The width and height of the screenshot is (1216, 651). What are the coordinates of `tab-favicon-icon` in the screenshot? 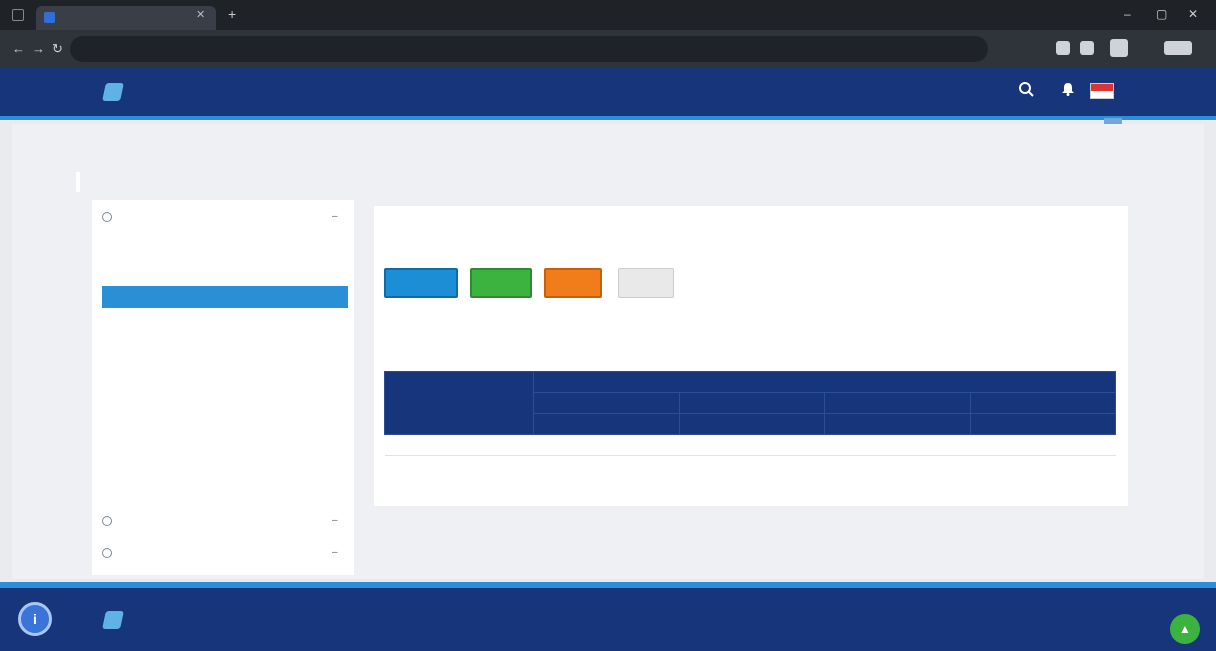 It's located at (49, 17).